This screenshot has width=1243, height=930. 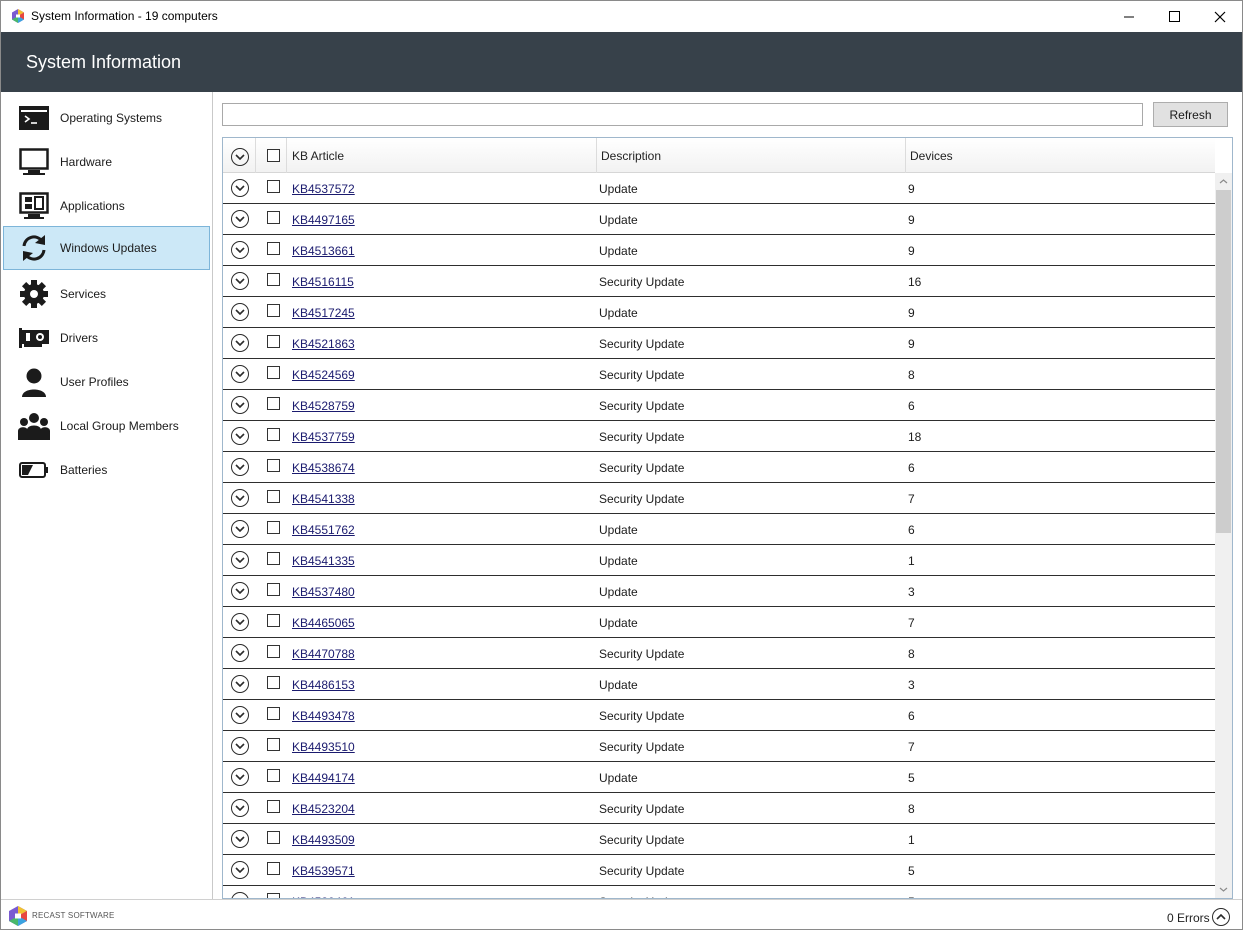 I want to click on search-input, so click(x=682, y=114).